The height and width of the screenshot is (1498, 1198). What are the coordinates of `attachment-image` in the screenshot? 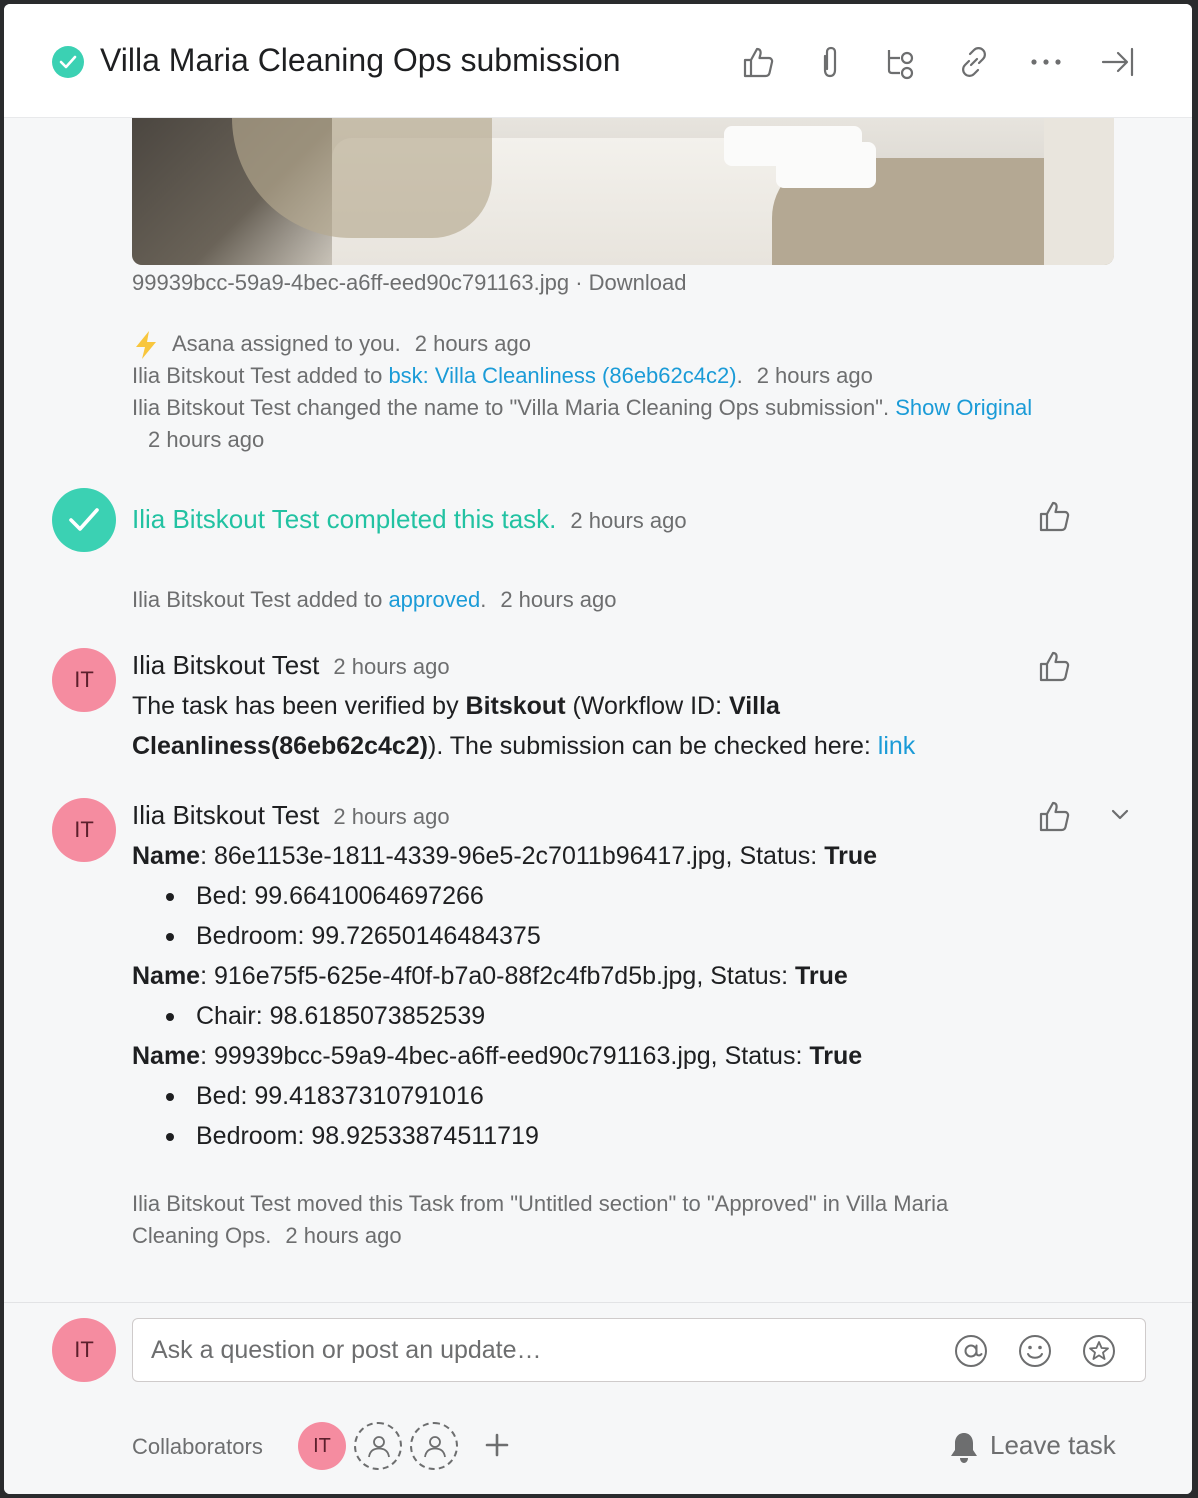 It's located at (623, 191).